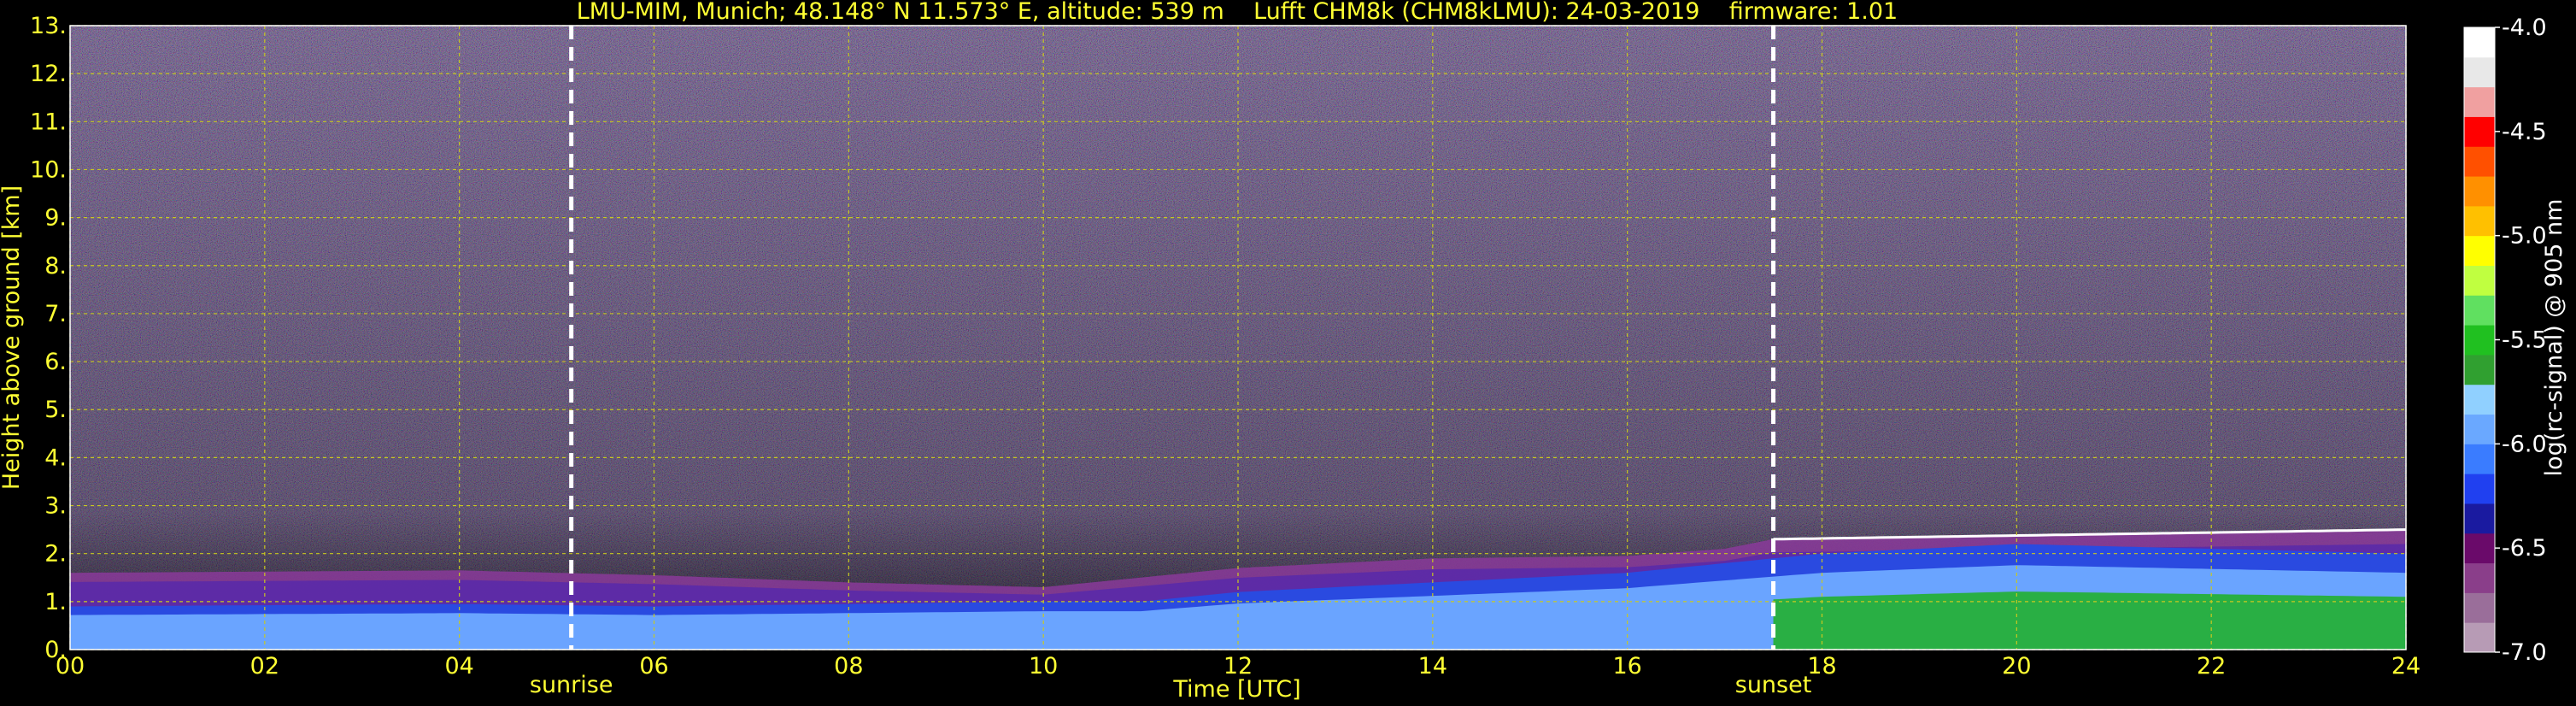  I want to click on y-tick-label: 5., so click(55, 410).